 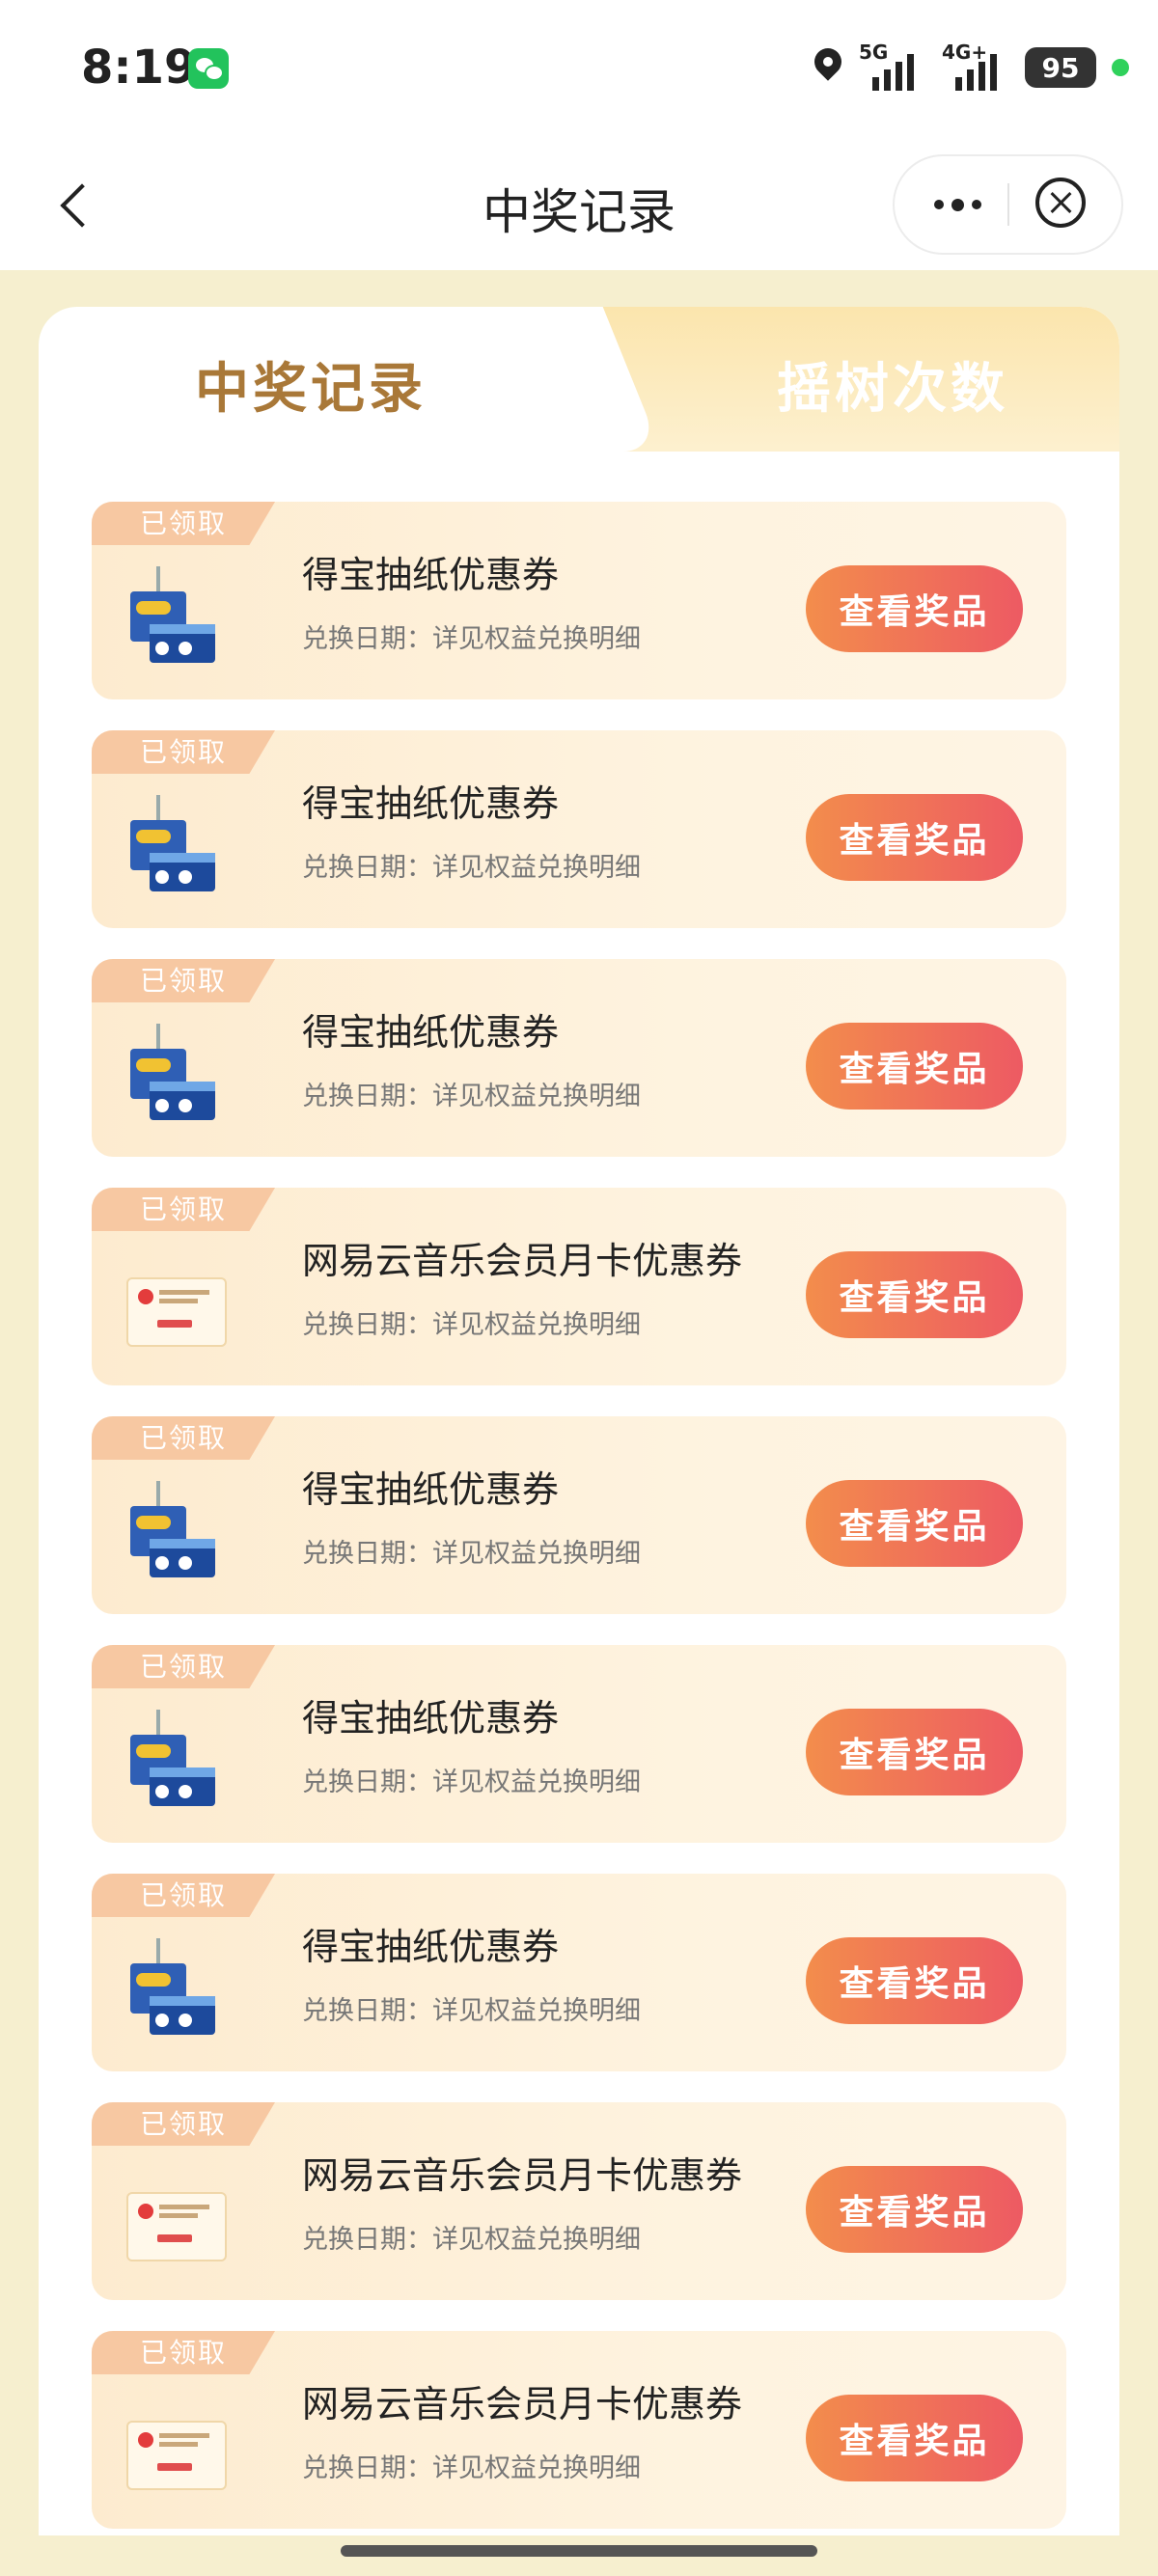 I want to click on battery-indicator: 95, so click(x=1060, y=67).